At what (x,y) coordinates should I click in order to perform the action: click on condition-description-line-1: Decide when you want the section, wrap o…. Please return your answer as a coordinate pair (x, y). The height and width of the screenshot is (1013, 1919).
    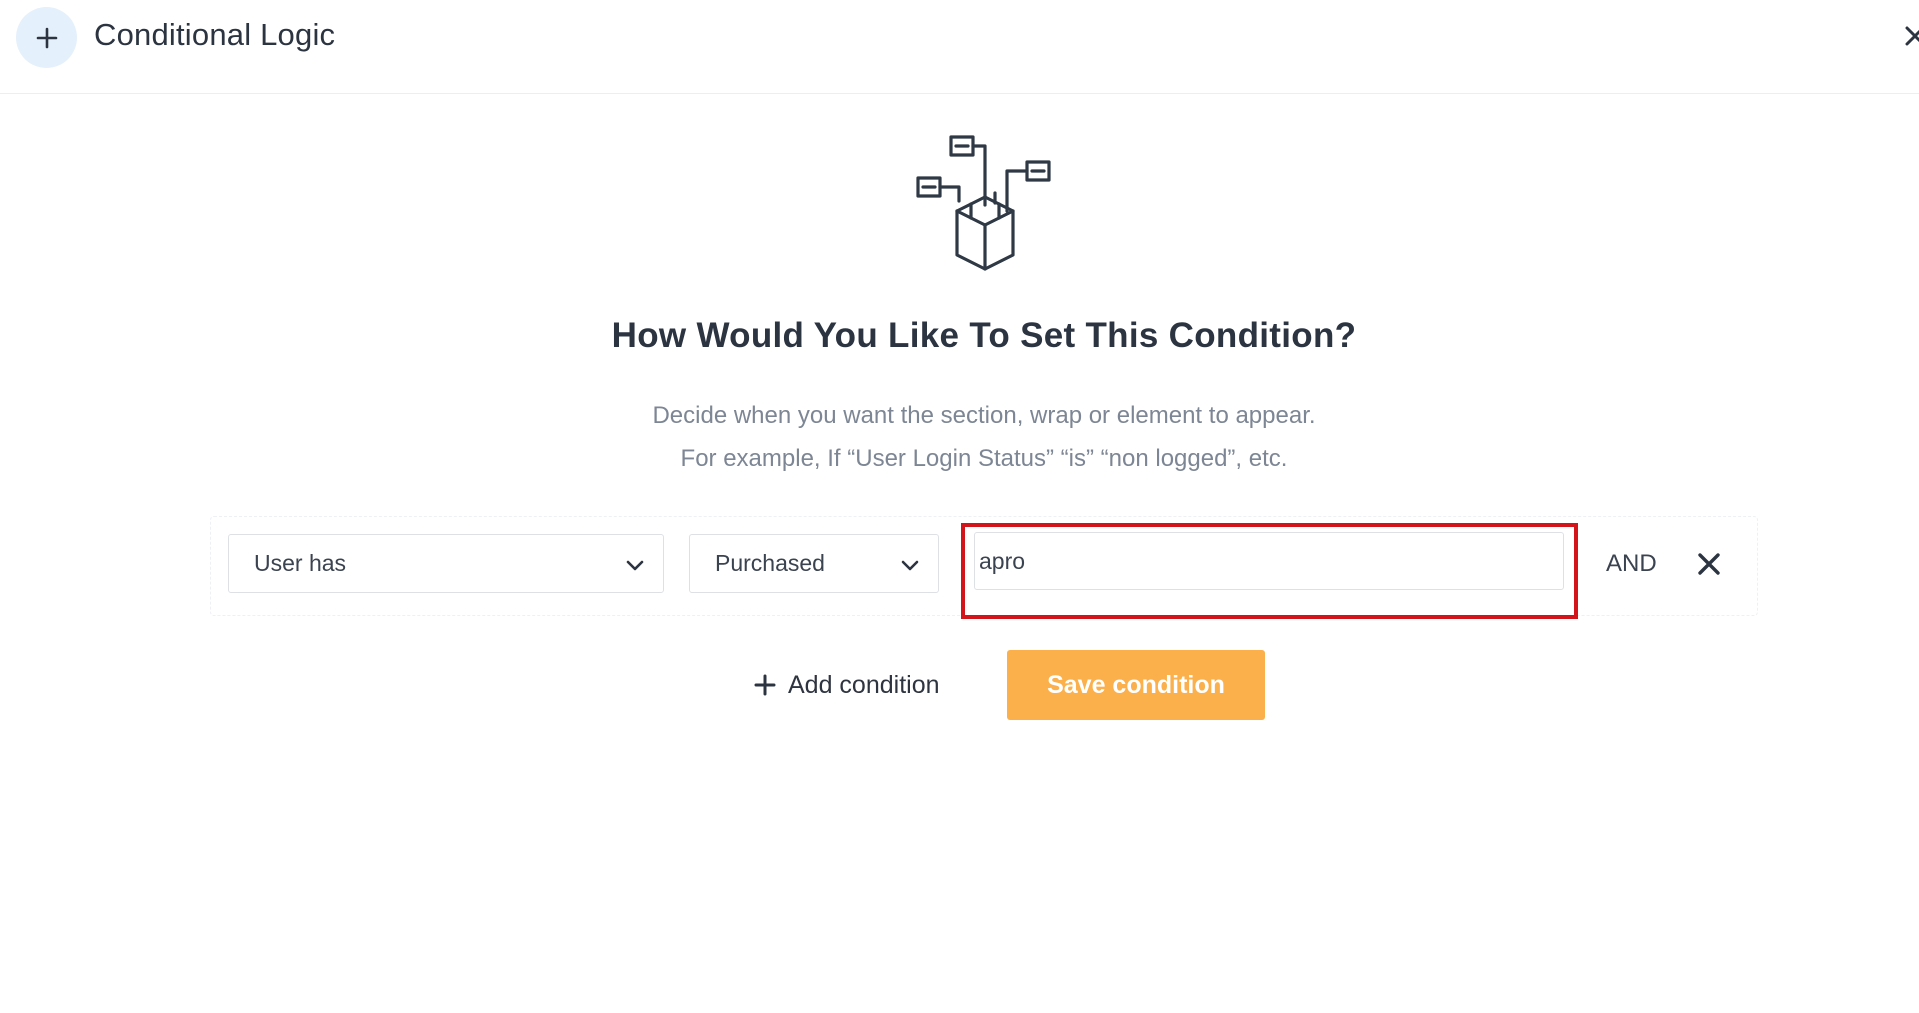
    Looking at the image, I should click on (984, 415).